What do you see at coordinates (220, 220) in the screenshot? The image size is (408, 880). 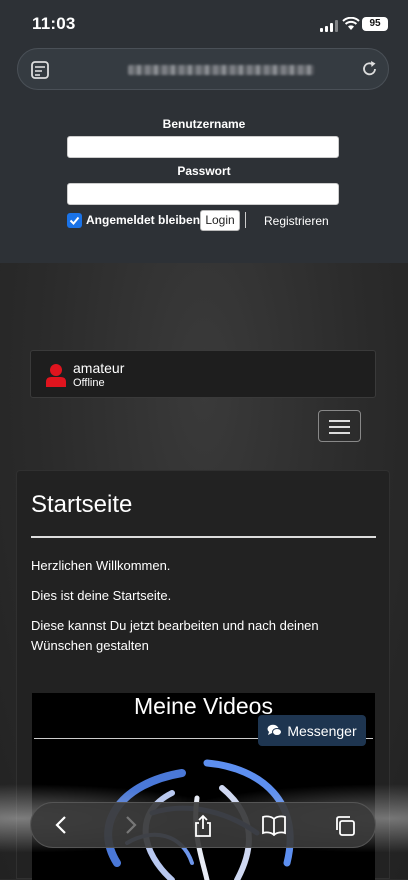 I see `login-button: Login` at bounding box center [220, 220].